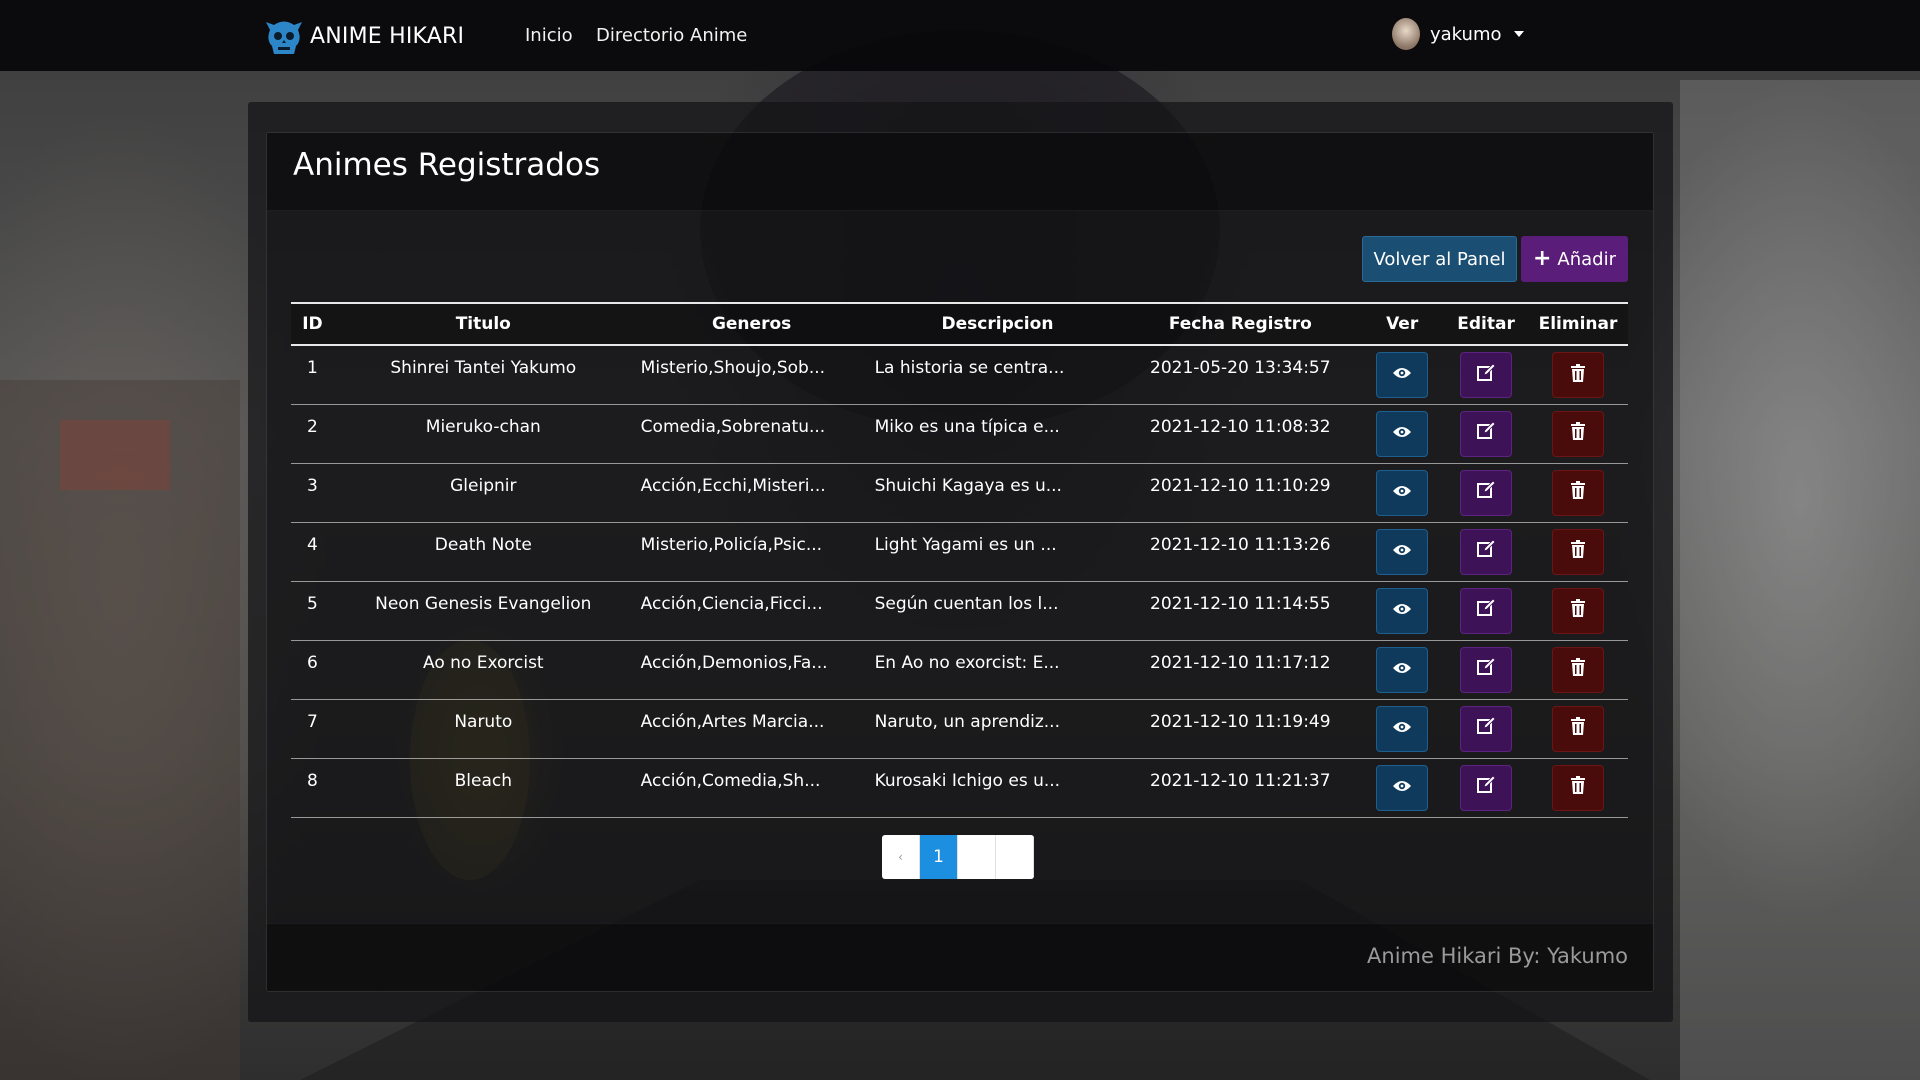  I want to click on cell-title: Ao no Exorcist, so click(483, 670).